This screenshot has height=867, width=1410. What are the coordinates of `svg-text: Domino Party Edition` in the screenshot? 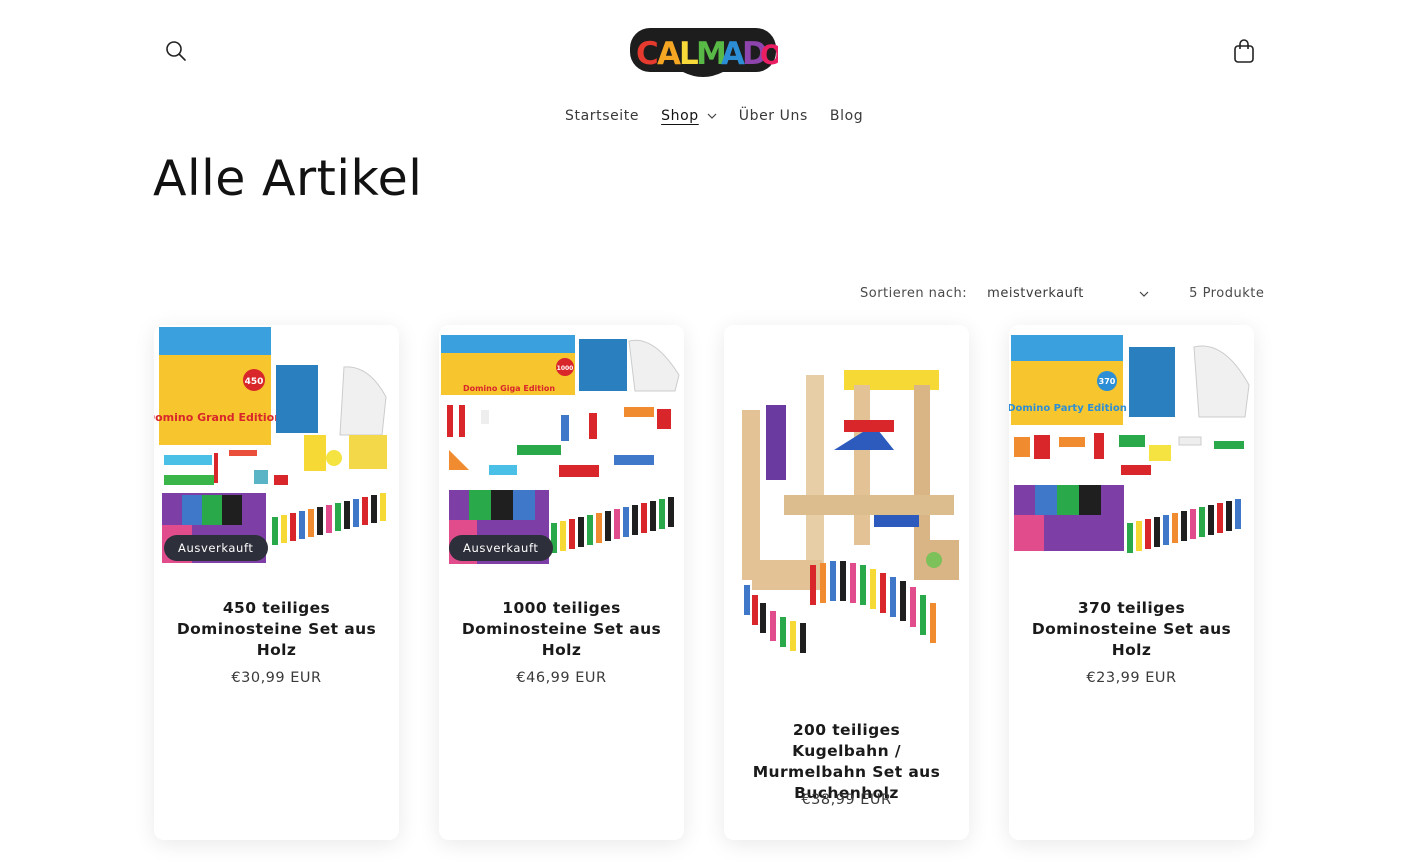 It's located at (1068, 408).